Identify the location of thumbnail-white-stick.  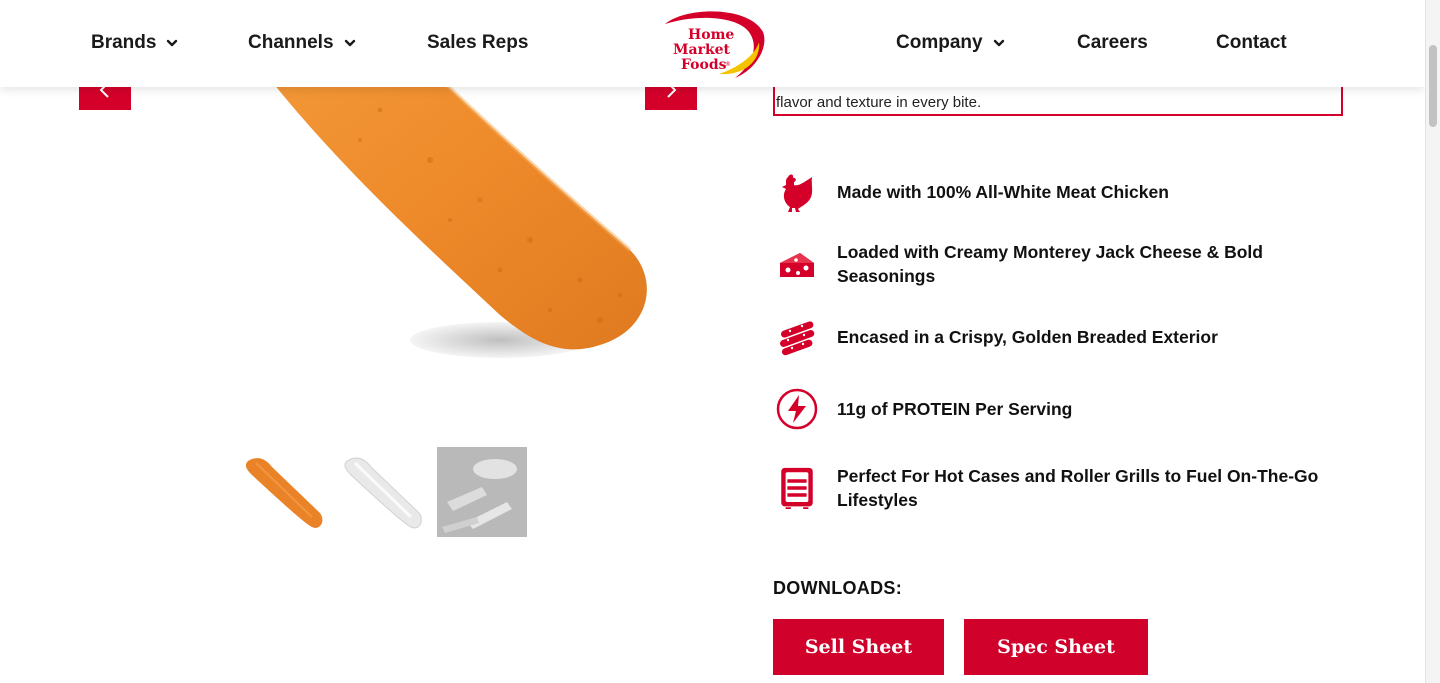
(382, 492).